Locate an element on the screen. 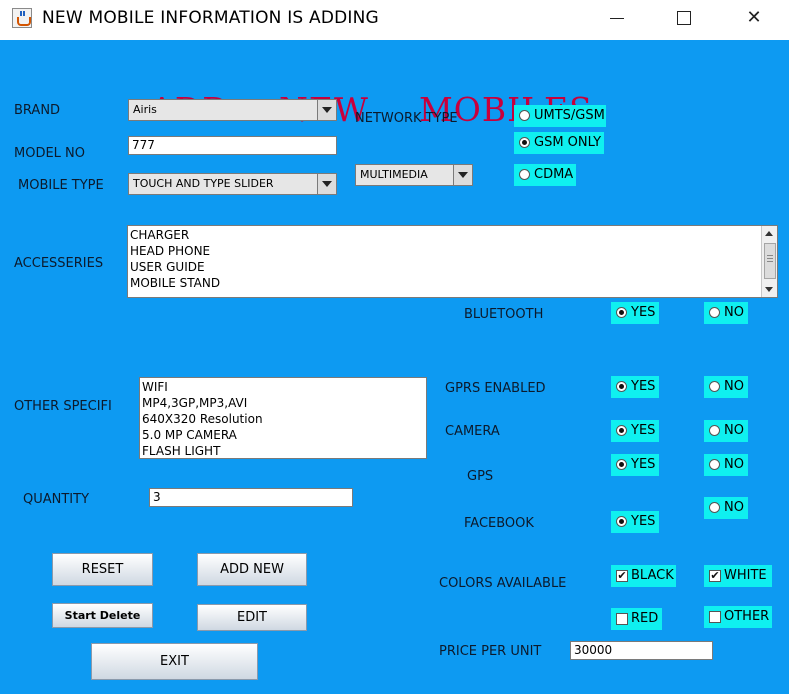  model-no-field: 777 is located at coordinates (232, 145).